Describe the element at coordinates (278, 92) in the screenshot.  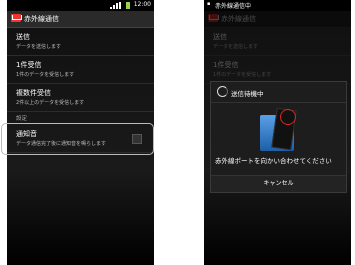
I see `dialog-header: 送信待機中` at that location.